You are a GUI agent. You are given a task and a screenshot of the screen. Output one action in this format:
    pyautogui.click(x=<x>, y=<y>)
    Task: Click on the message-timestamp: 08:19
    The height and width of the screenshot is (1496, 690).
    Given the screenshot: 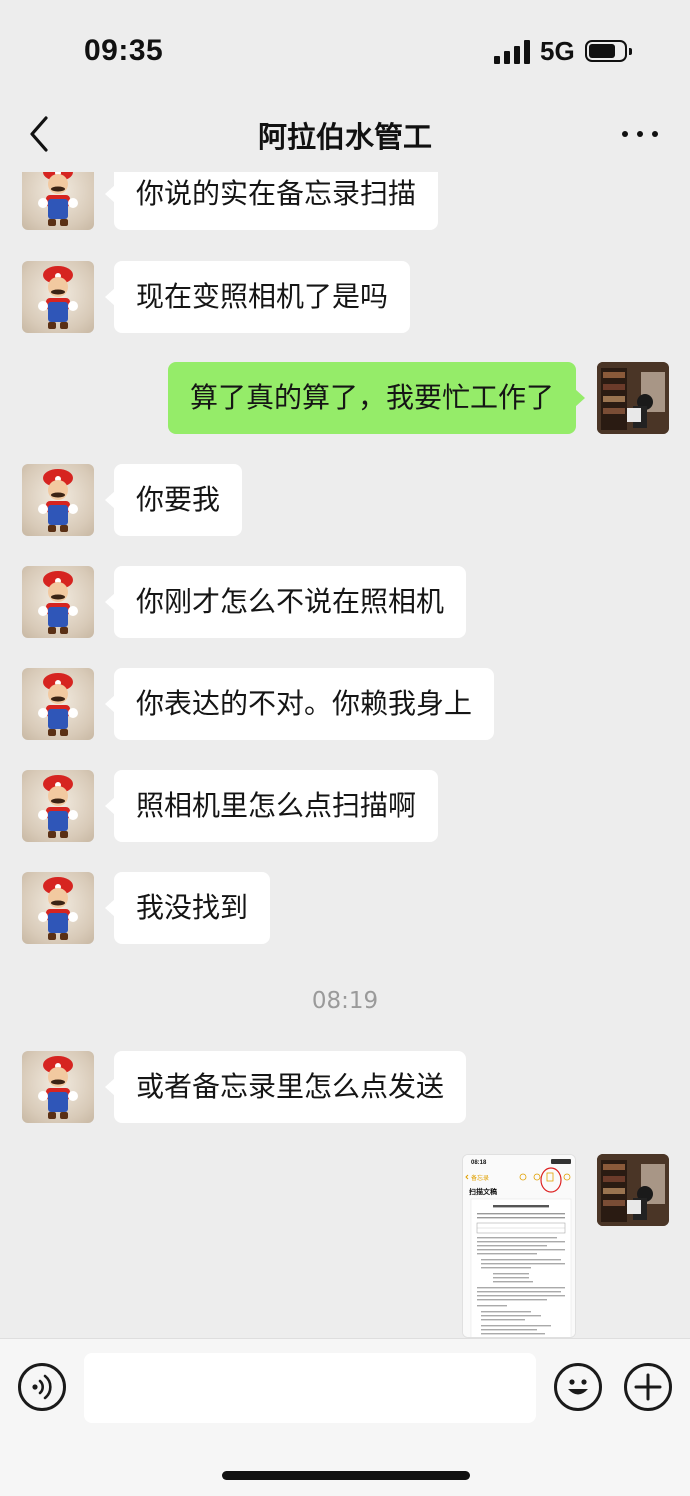 What is the action you would take?
    pyautogui.click(x=345, y=1001)
    